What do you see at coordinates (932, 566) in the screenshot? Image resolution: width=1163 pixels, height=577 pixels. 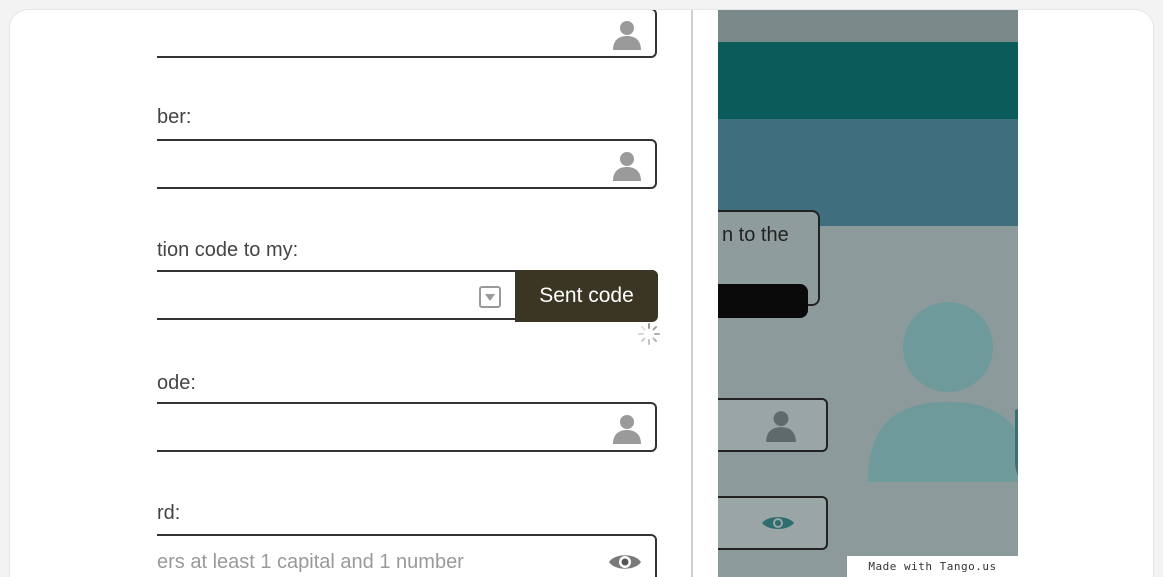 I see `tango-watermark: Made with Tango.us` at bounding box center [932, 566].